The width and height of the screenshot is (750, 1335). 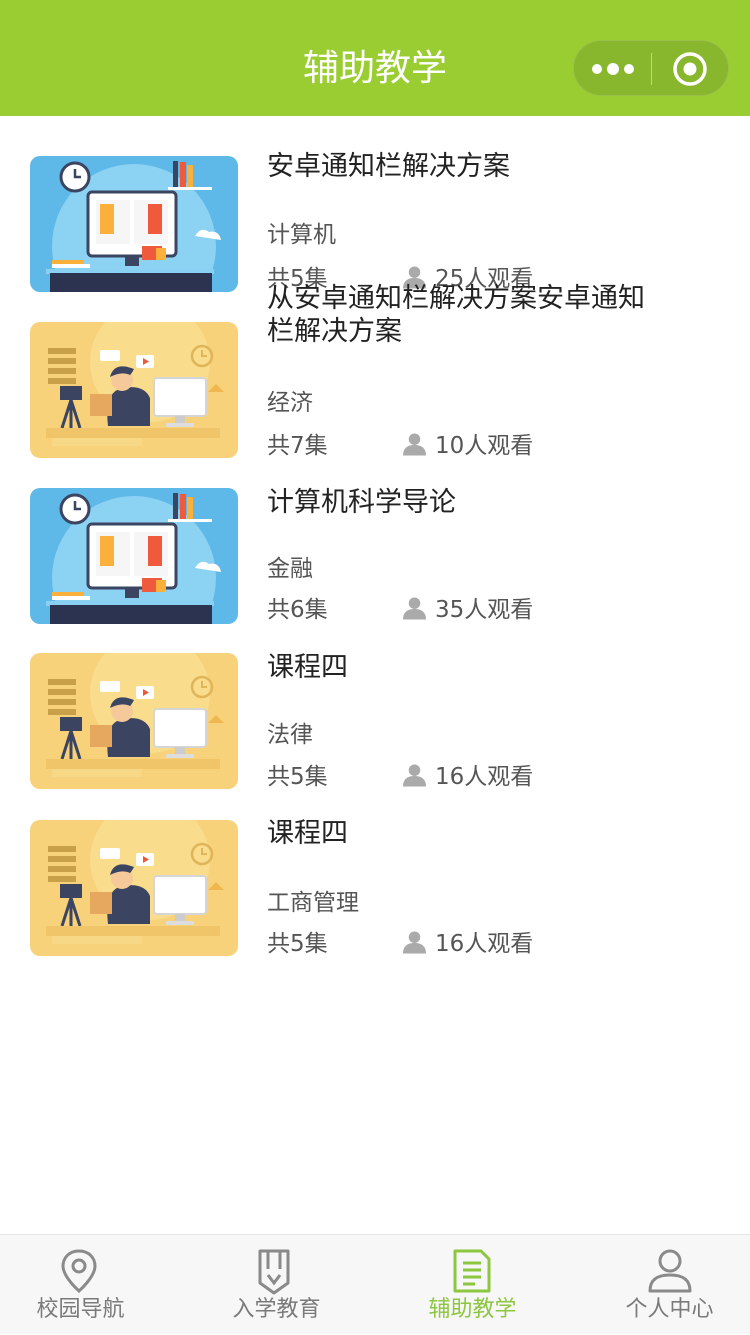 What do you see at coordinates (290, 735) in the screenshot?
I see `course-category: 法律` at bounding box center [290, 735].